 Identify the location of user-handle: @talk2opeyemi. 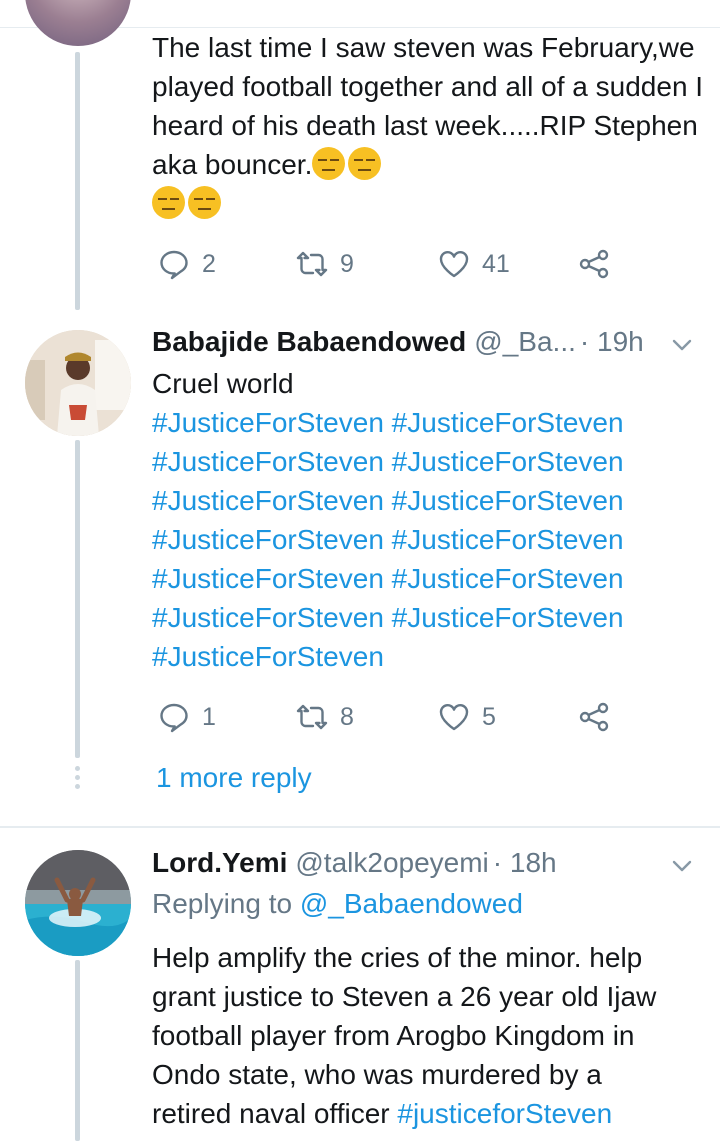
(391, 863).